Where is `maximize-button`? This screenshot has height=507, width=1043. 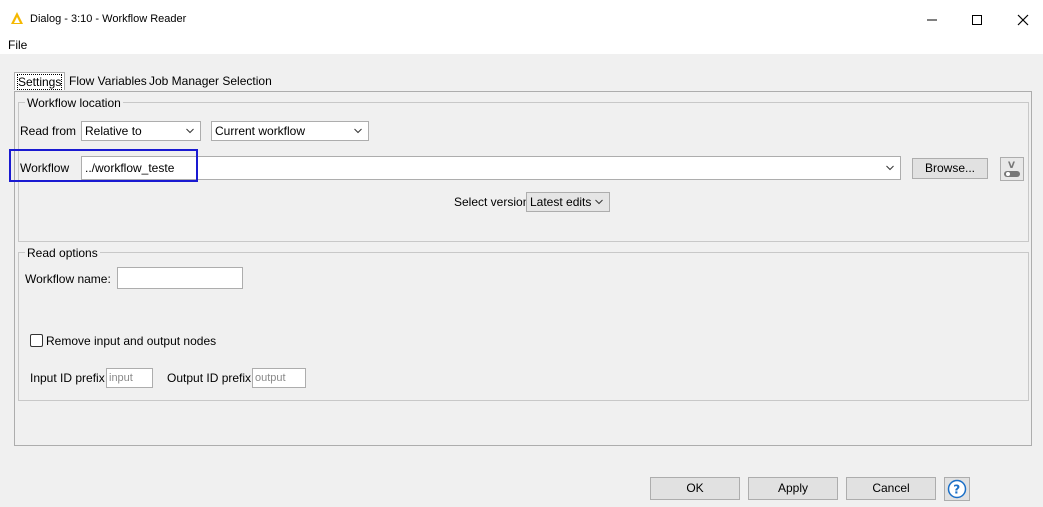
maximize-button is located at coordinates (977, 20).